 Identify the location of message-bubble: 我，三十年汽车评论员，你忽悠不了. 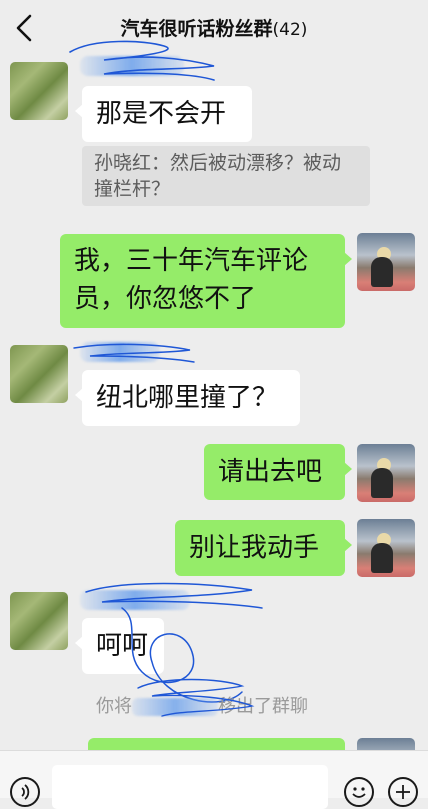
(206, 281).